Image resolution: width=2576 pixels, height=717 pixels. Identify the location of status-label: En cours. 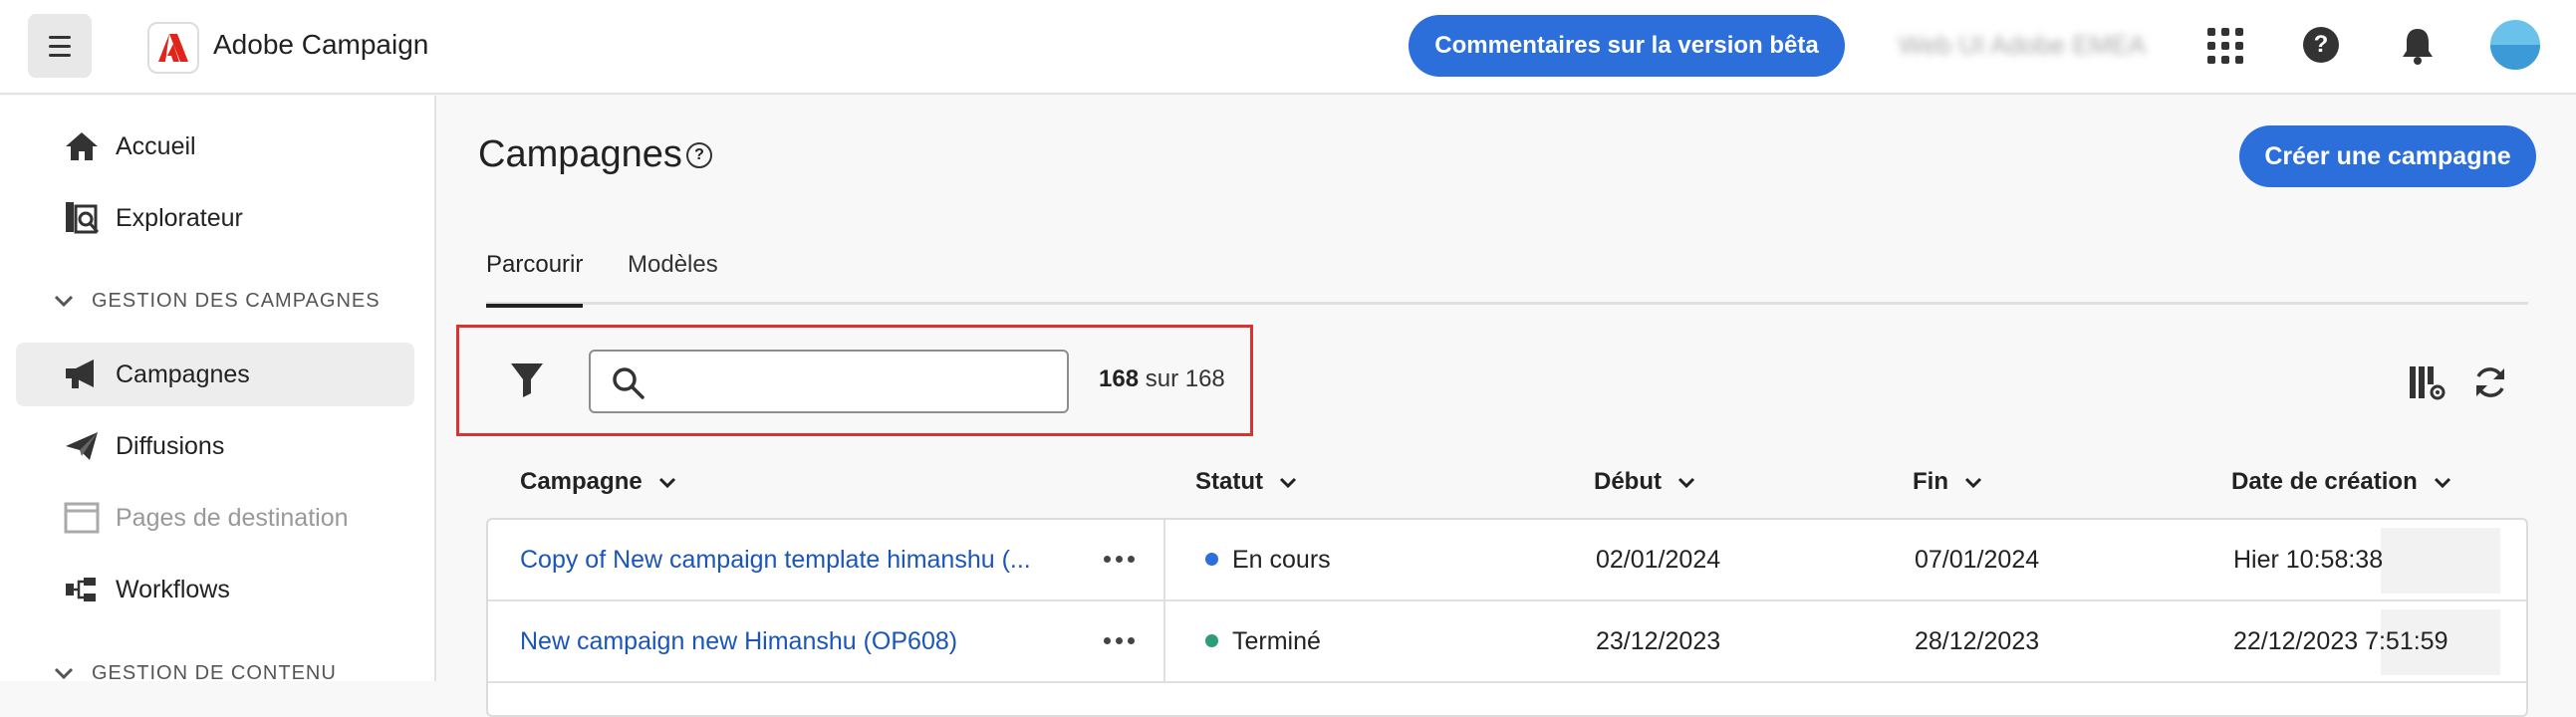
(1281, 560).